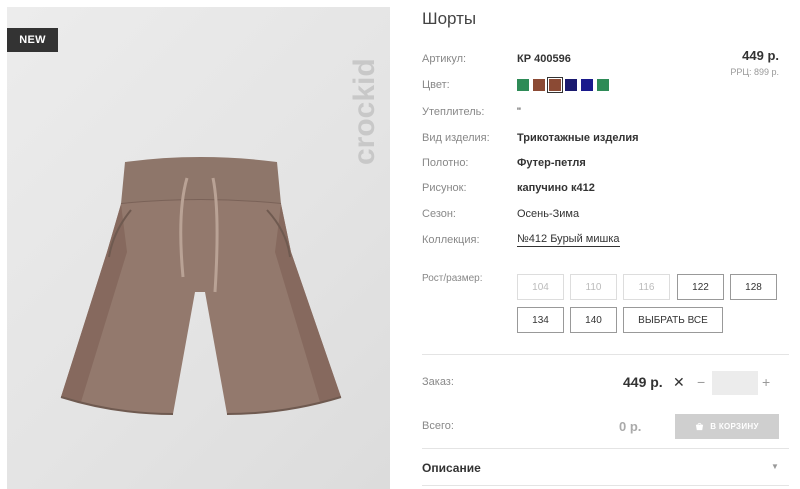  I want to click on size-122: 122, so click(700, 287).